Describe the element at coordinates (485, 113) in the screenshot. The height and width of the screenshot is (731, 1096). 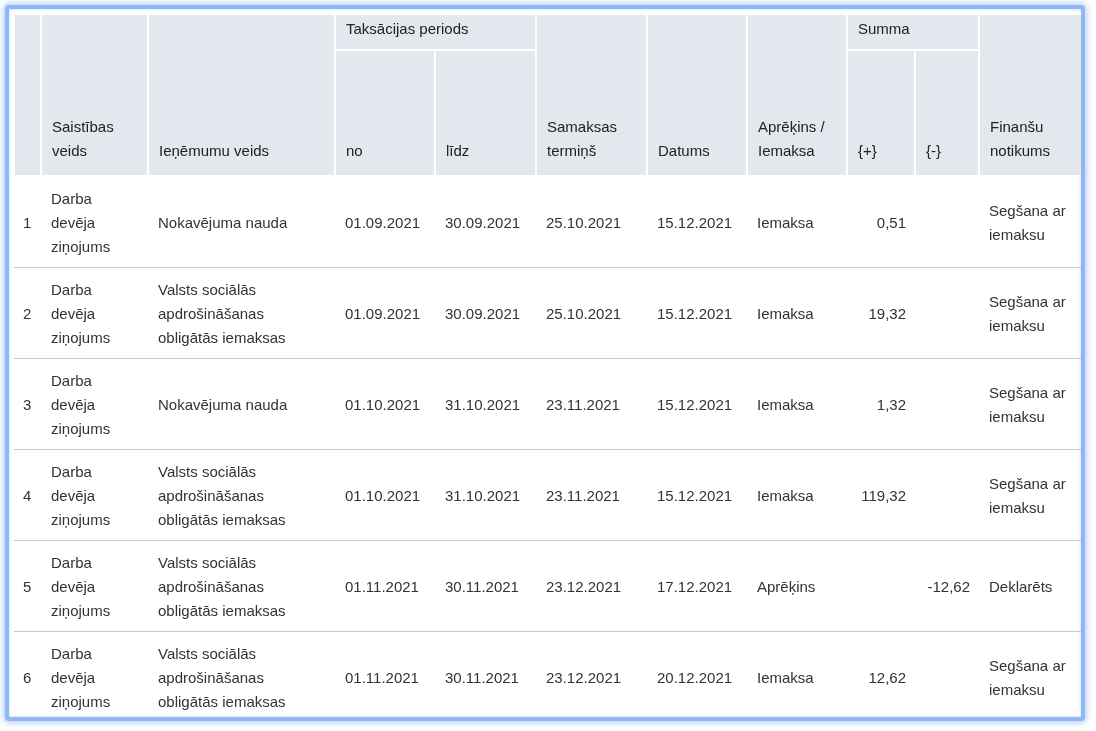
I see `column-header: līdz` at that location.